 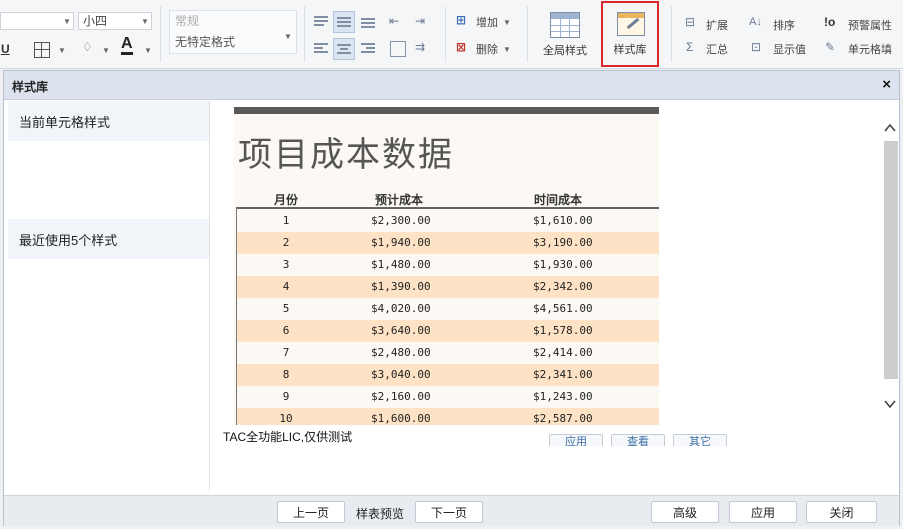 What do you see at coordinates (311, 512) in the screenshot?
I see `prev-page-button: 上一页` at bounding box center [311, 512].